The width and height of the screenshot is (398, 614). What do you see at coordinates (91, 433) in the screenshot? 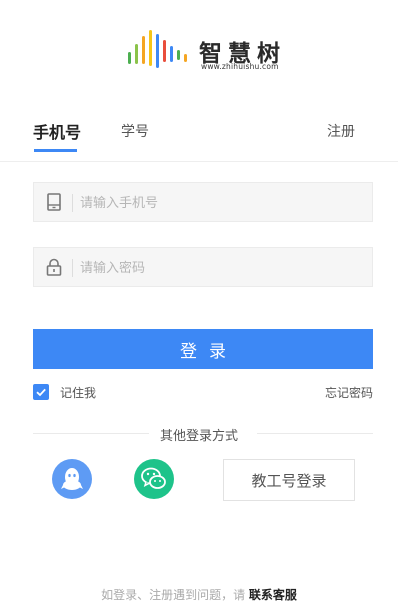
I see `divider-left` at bounding box center [91, 433].